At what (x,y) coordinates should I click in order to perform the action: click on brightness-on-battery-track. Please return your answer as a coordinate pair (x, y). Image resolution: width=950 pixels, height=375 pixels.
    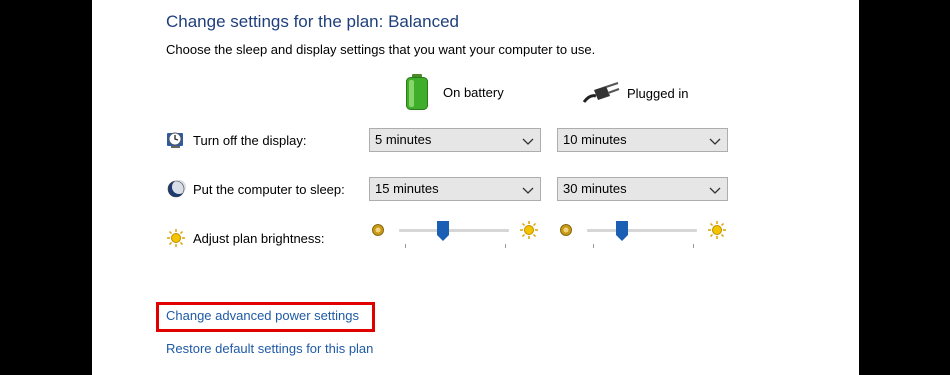
    Looking at the image, I should click on (454, 230).